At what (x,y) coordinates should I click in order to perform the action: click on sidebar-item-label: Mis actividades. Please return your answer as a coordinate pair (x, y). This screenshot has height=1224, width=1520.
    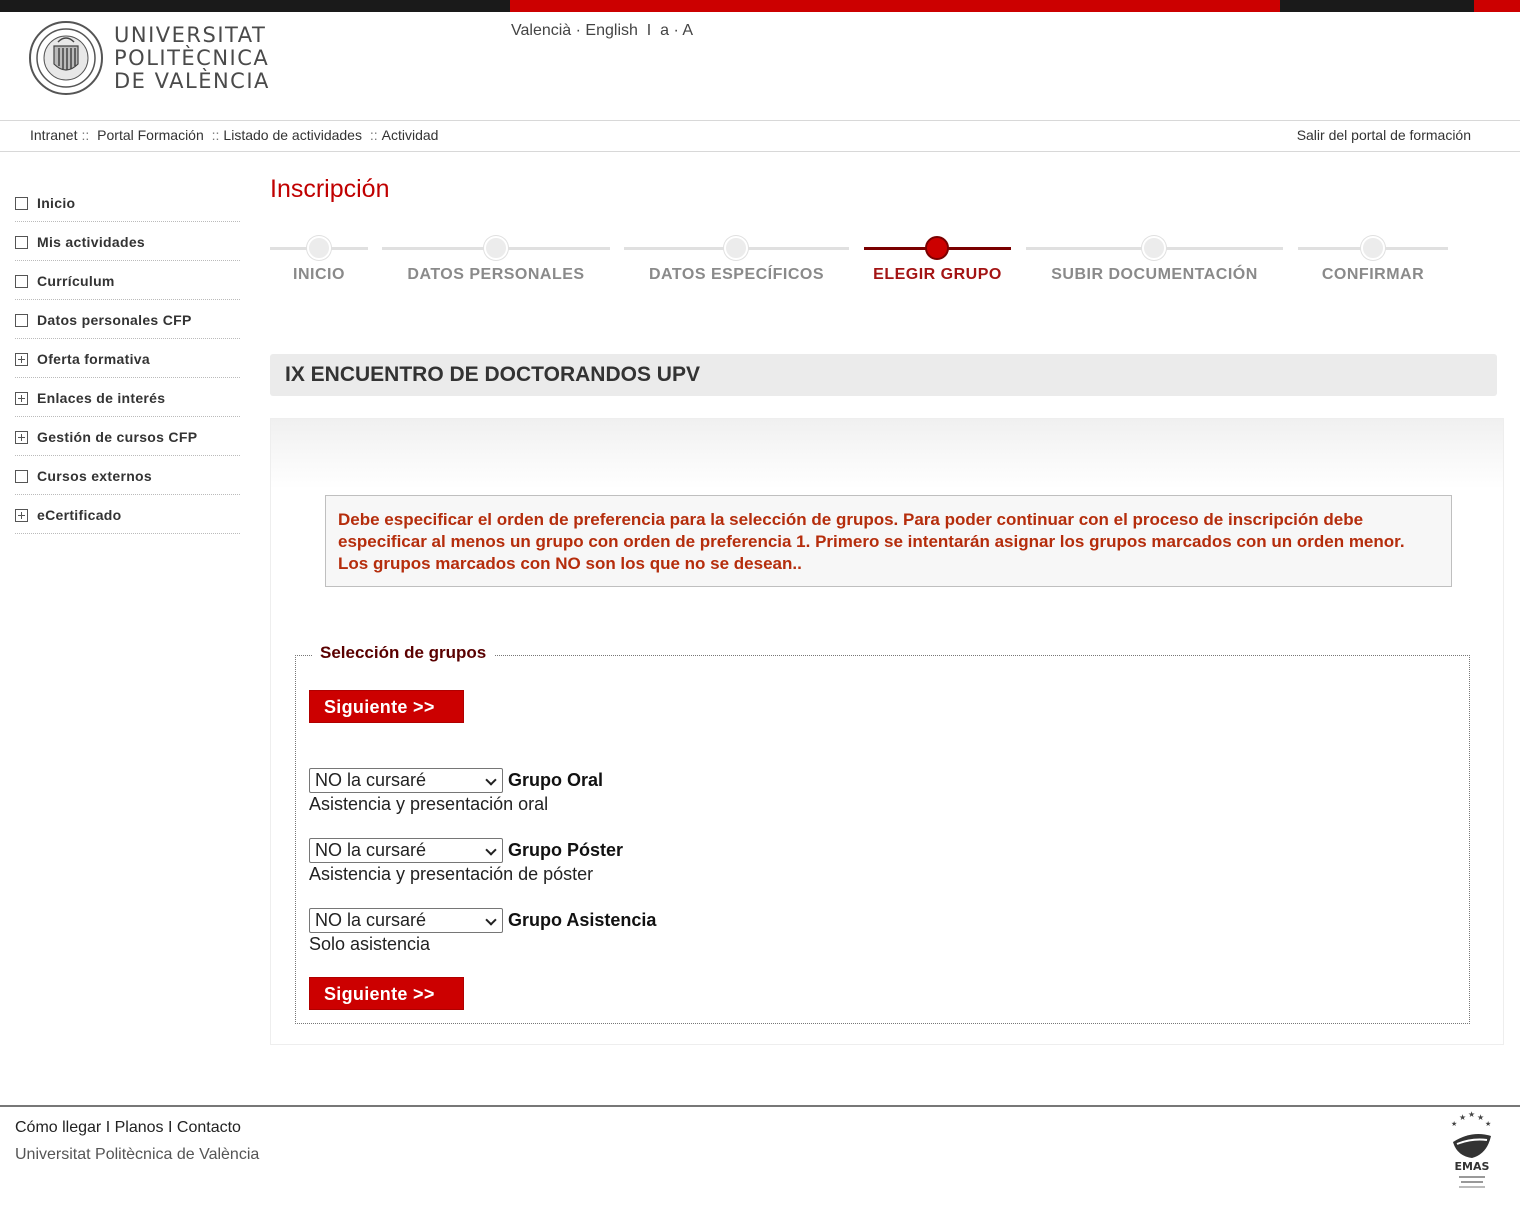
    Looking at the image, I should click on (91, 242).